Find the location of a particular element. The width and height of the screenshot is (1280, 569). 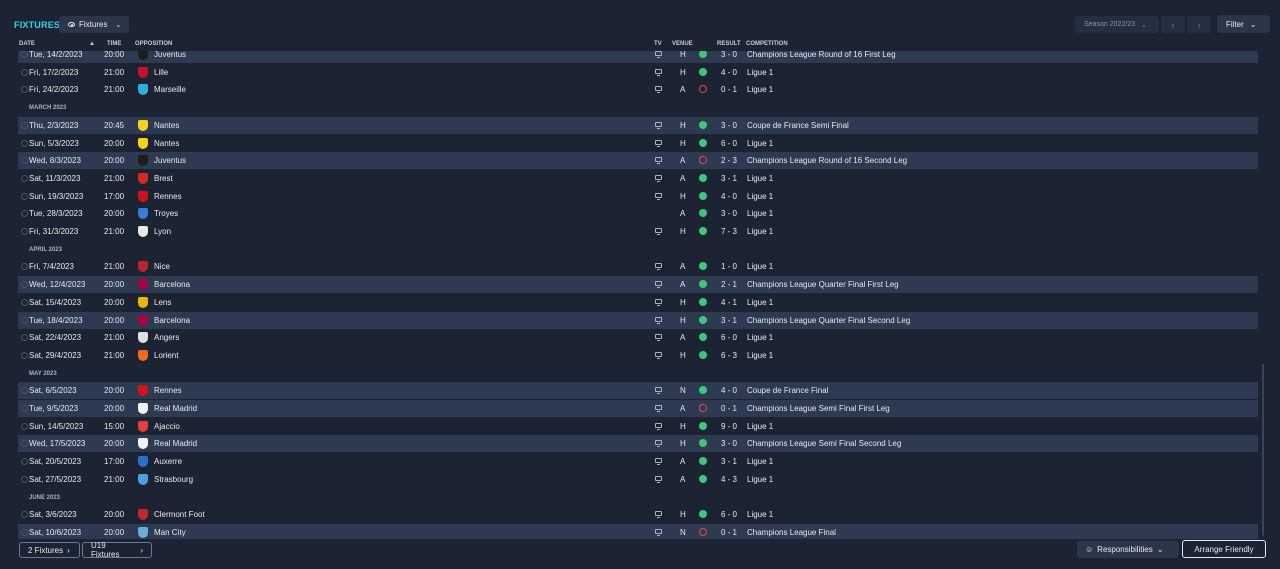

table-row: Sun, 19/3/2023 17:00 Rennes H 4 - 0 Ligue 1 is located at coordinates (638, 196).